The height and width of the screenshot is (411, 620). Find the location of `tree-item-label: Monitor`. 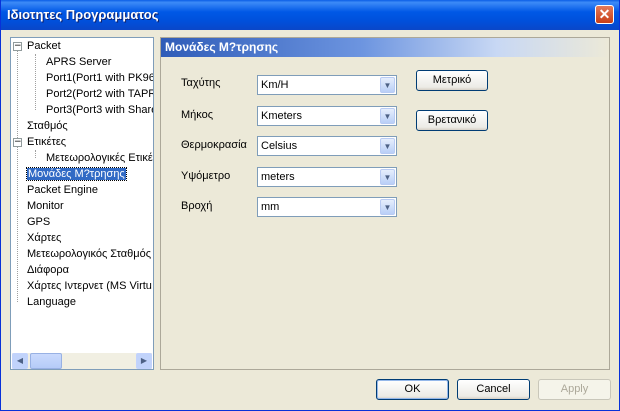

tree-item-label: Monitor is located at coordinates (45, 206).